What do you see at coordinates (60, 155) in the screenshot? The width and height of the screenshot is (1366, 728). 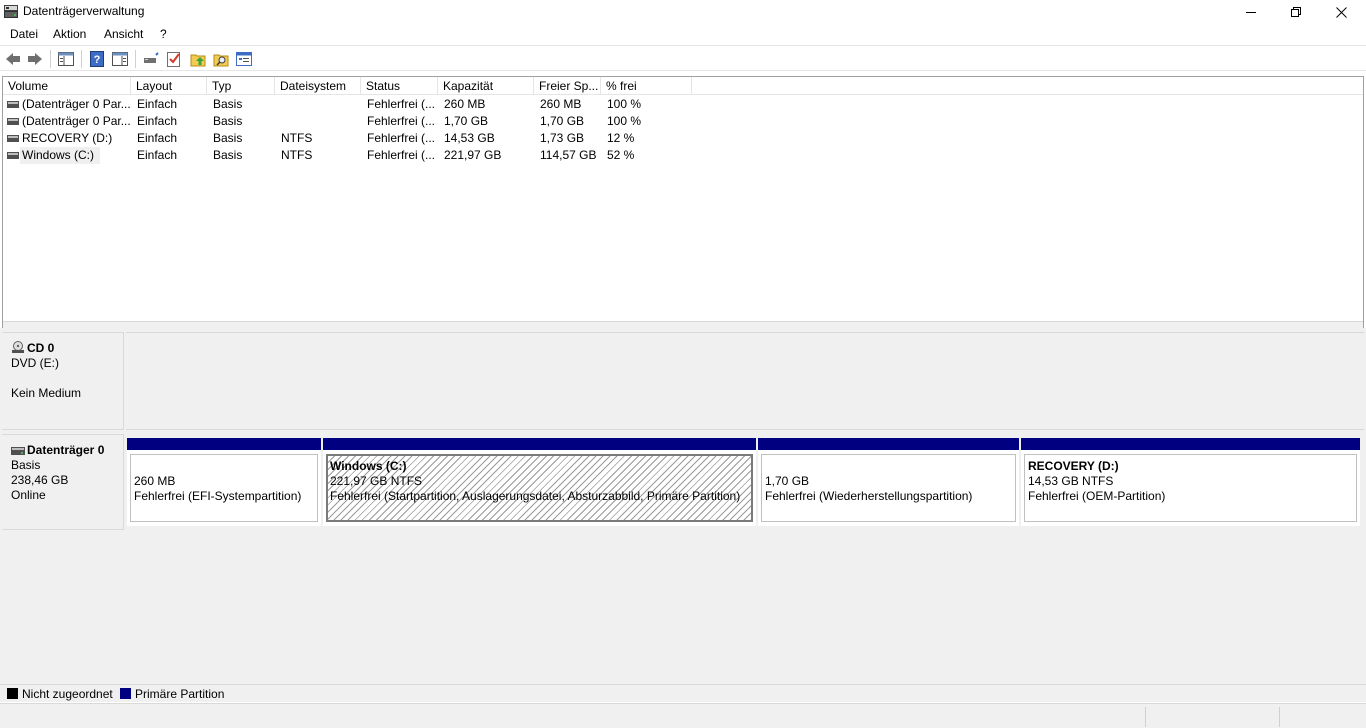 I see `cell-volume: Windows (C:)` at bounding box center [60, 155].